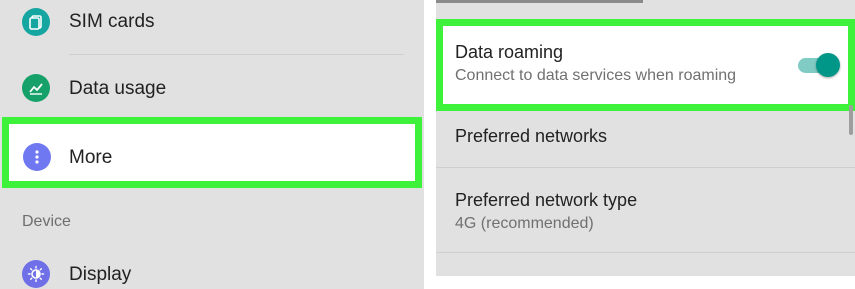 The image size is (855, 289). I want to click on data-roaming-toggle, so click(818, 66).